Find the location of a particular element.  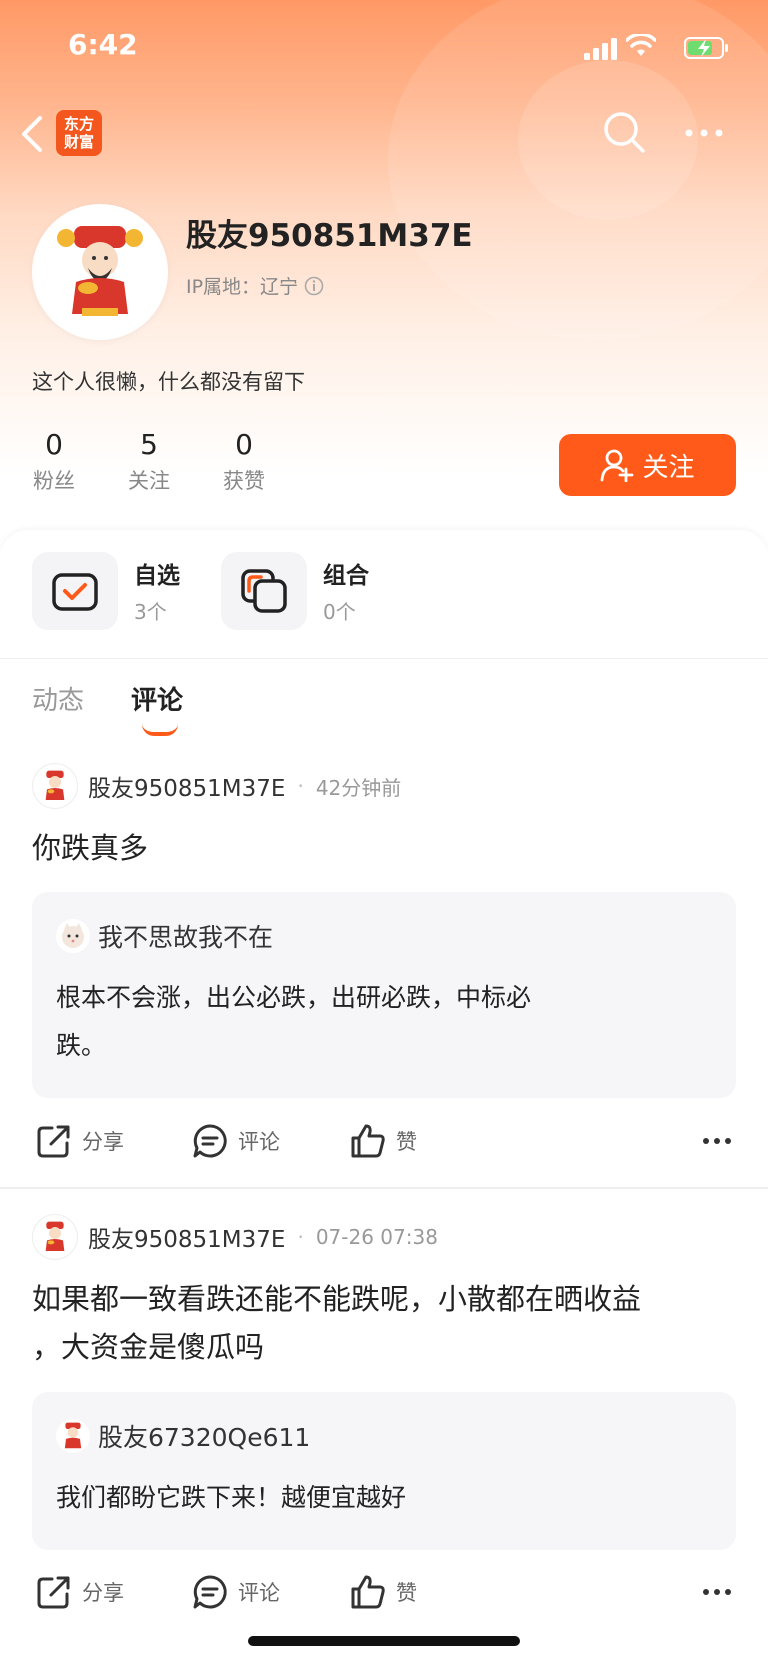

cat-avatar-icon is located at coordinates (73, 935).